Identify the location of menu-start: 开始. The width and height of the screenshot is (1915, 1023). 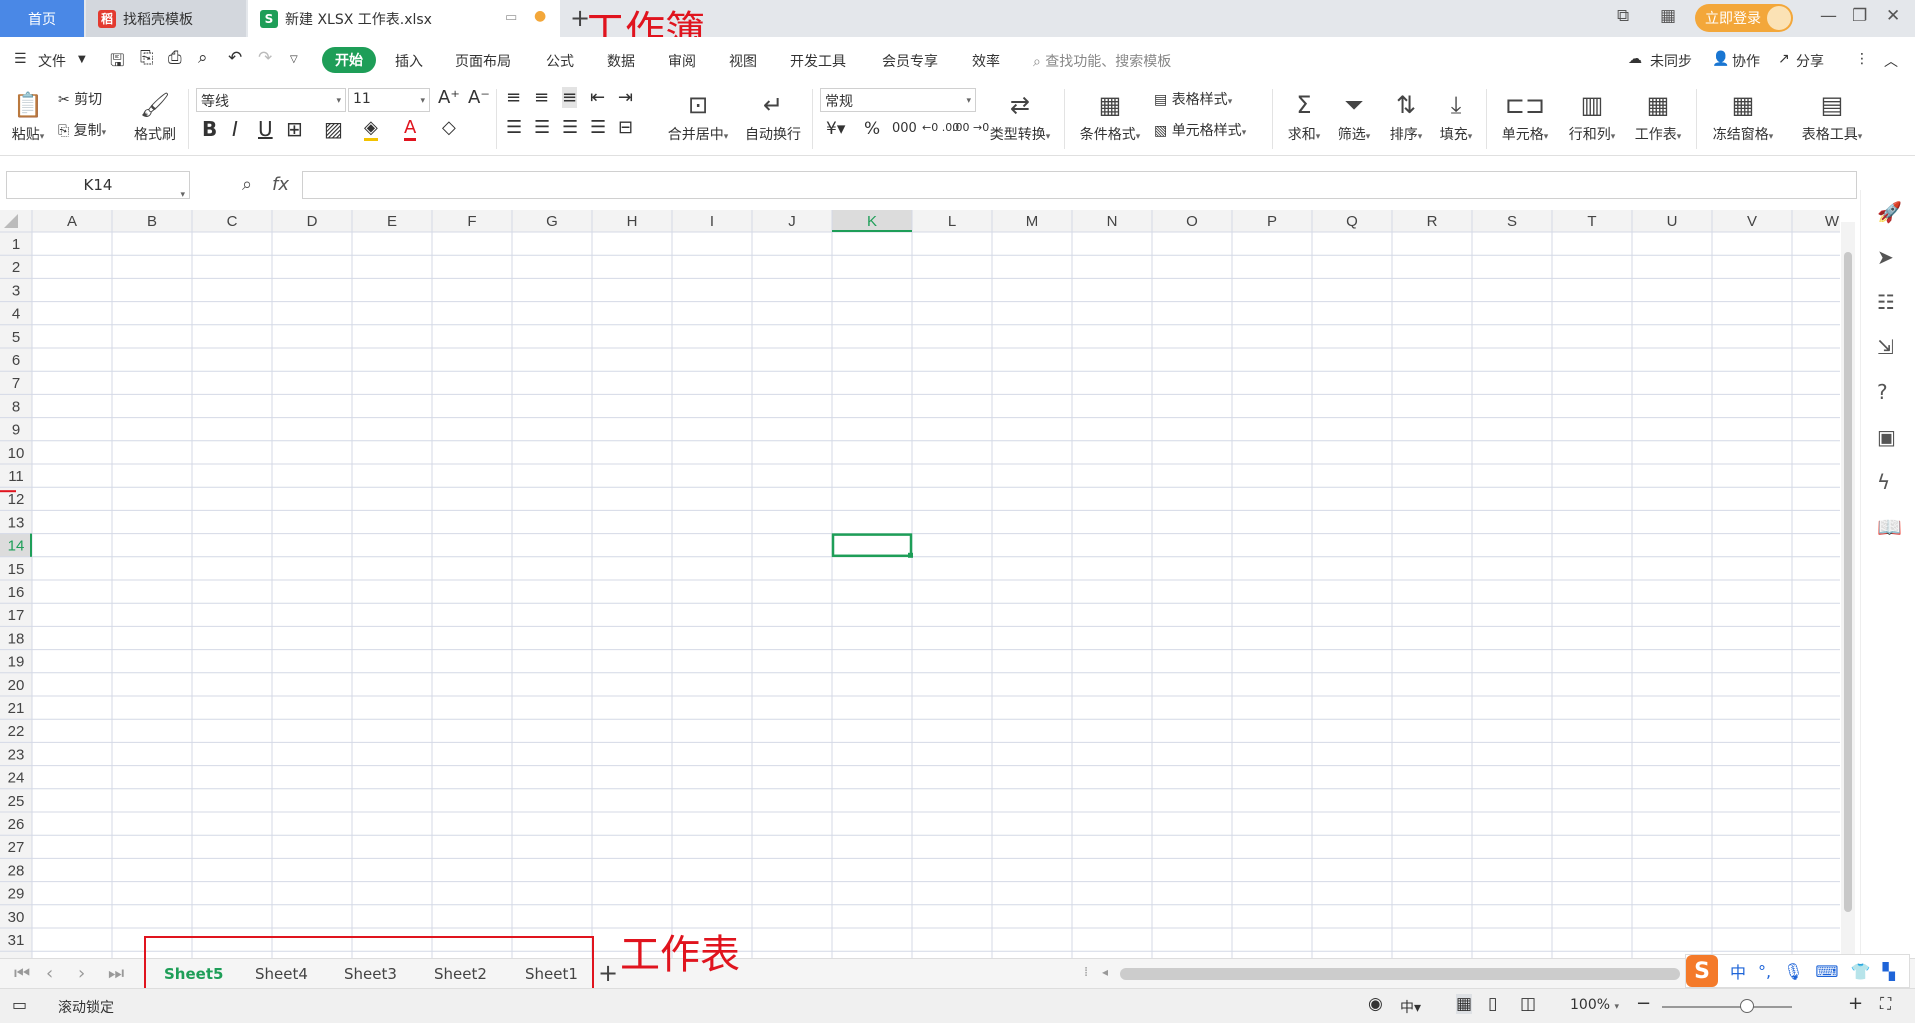
(349, 60).